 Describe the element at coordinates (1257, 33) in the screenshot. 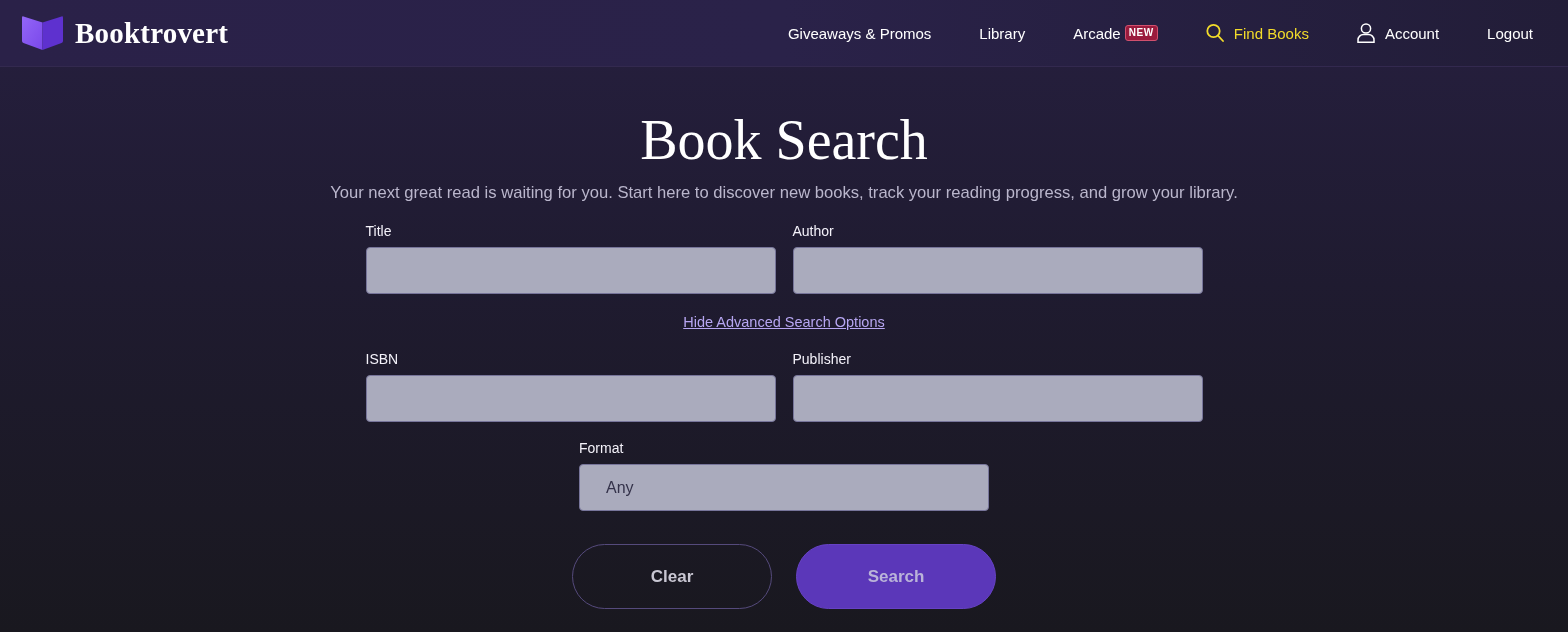

I see `nav-link: Find Books` at that location.